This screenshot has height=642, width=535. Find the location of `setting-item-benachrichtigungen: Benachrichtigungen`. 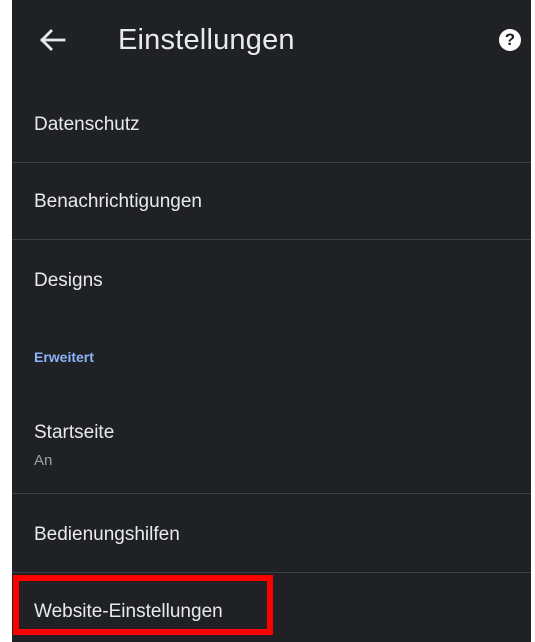

setting-item-benachrichtigungen: Benachrichtigungen is located at coordinates (271, 201).